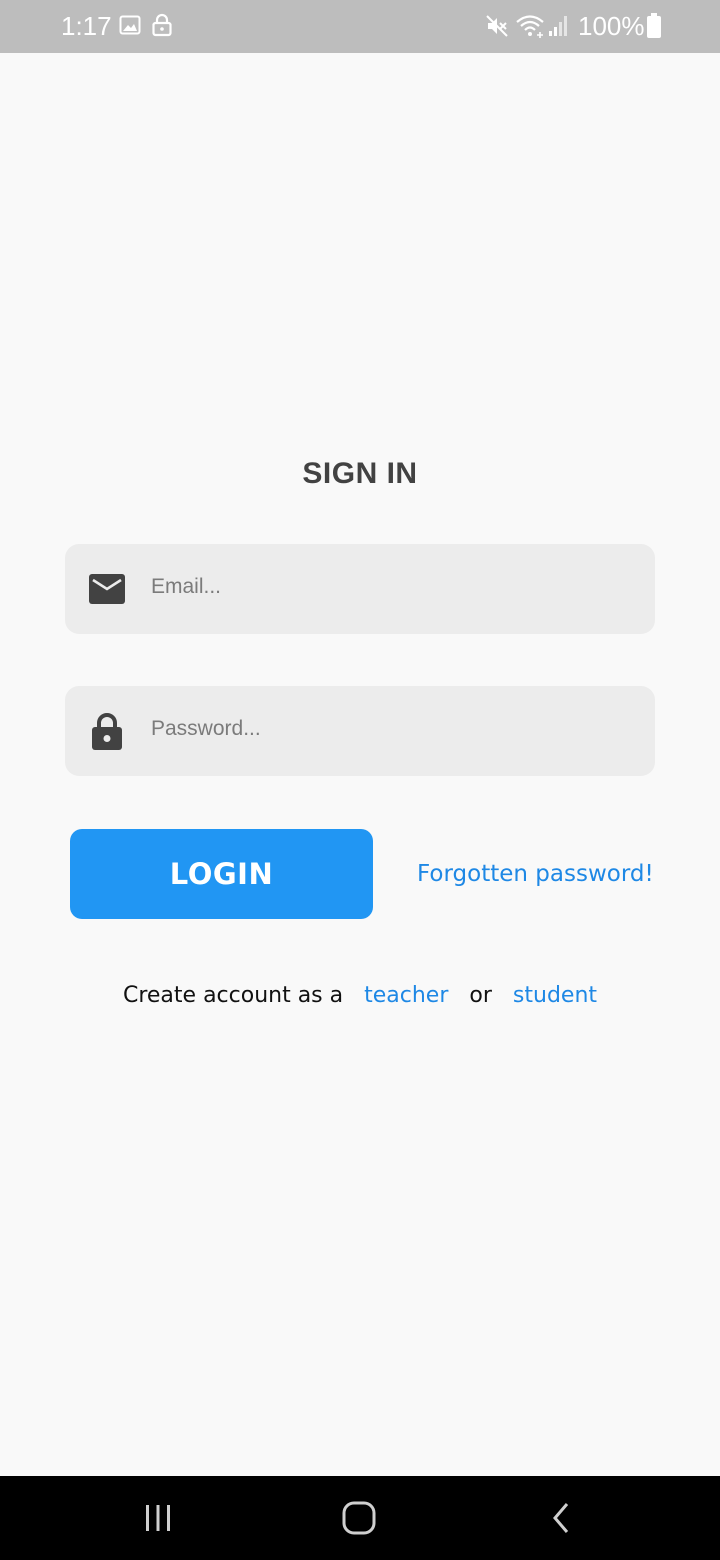  Describe the element at coordinates (86, 26) in the screenshot. I see `status-time: 1:17` at that location.